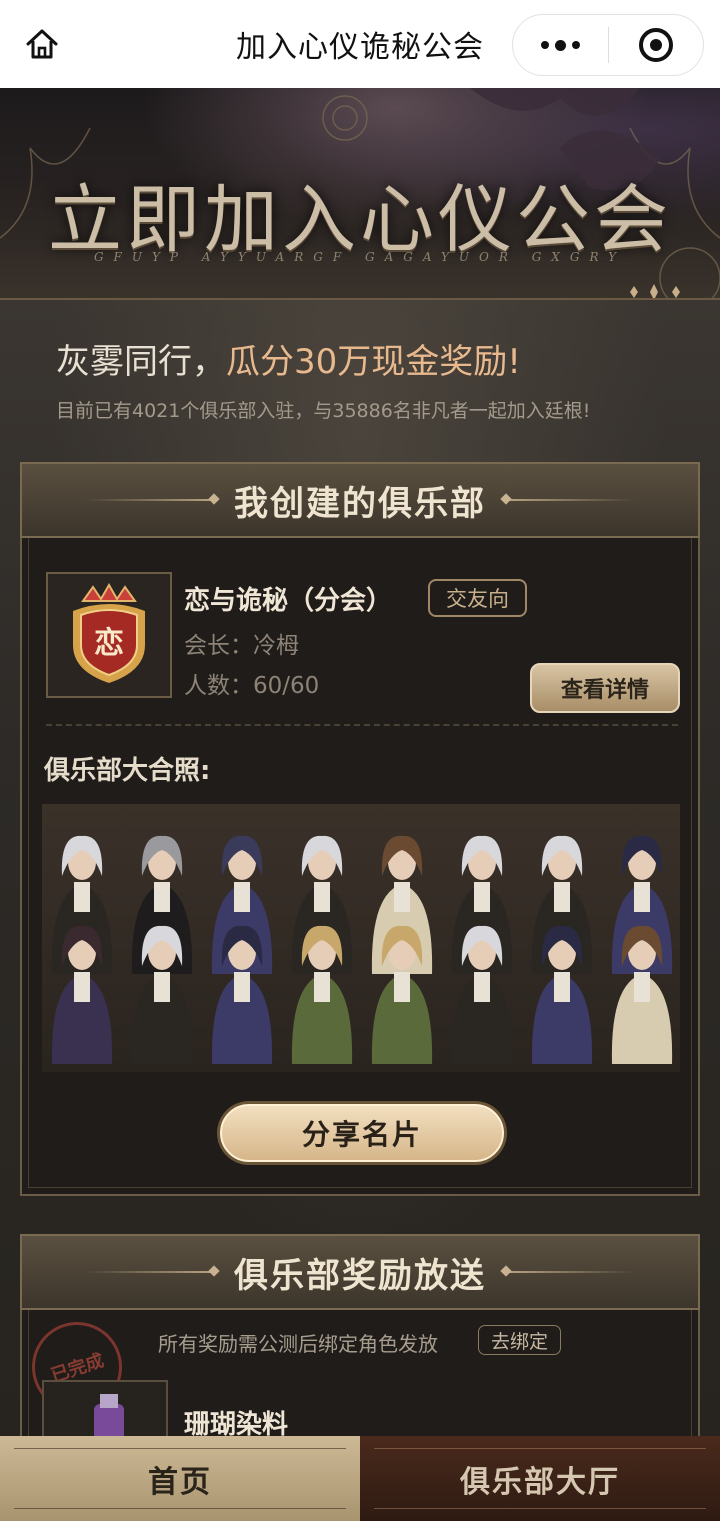 The width and height of the screenshot is (720, 1521). What do you see at coordinates (360, 47) in the screenshot?
I see `page-title: 加入心仪诡秘公会` at bounding box center [360, 47].